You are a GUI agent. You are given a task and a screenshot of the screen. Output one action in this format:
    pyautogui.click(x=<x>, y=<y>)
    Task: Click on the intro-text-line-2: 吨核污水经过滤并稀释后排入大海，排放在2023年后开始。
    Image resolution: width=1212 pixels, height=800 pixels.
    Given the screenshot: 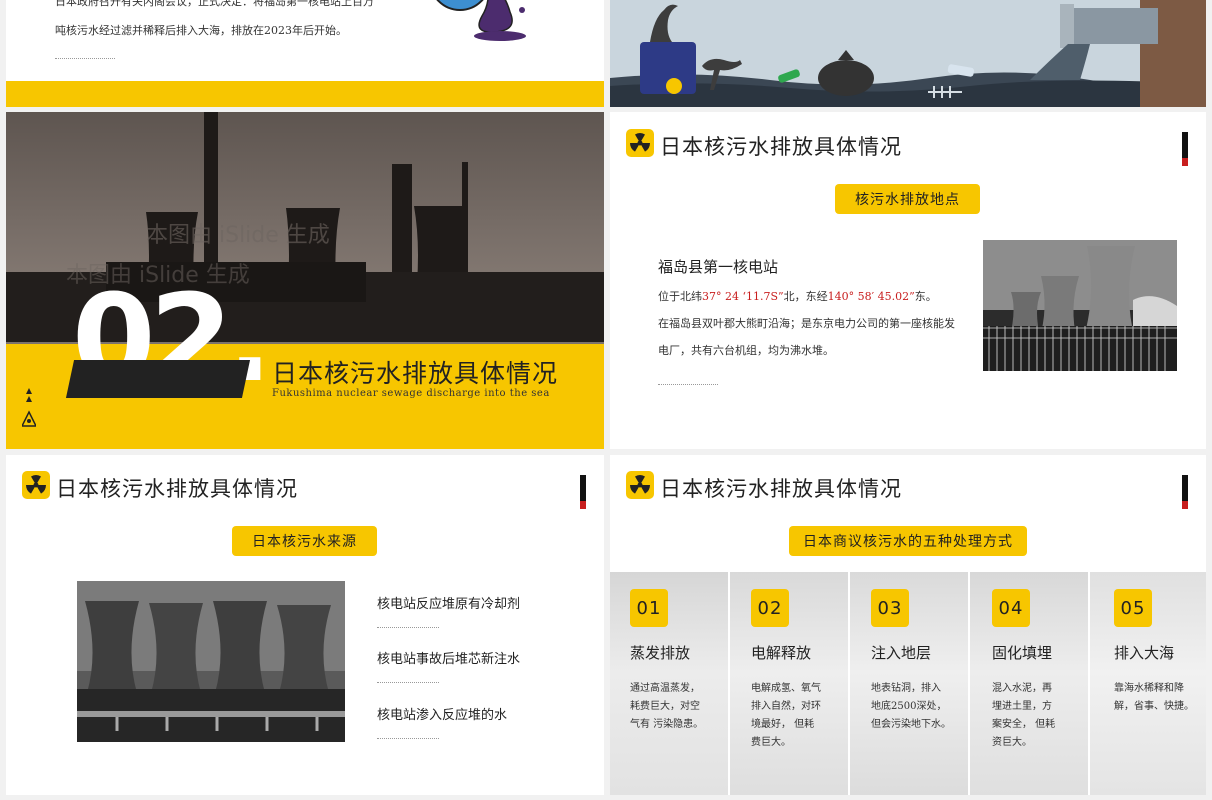 What is the action you would take?
    pyautogui.click(x=201, y=30)
    